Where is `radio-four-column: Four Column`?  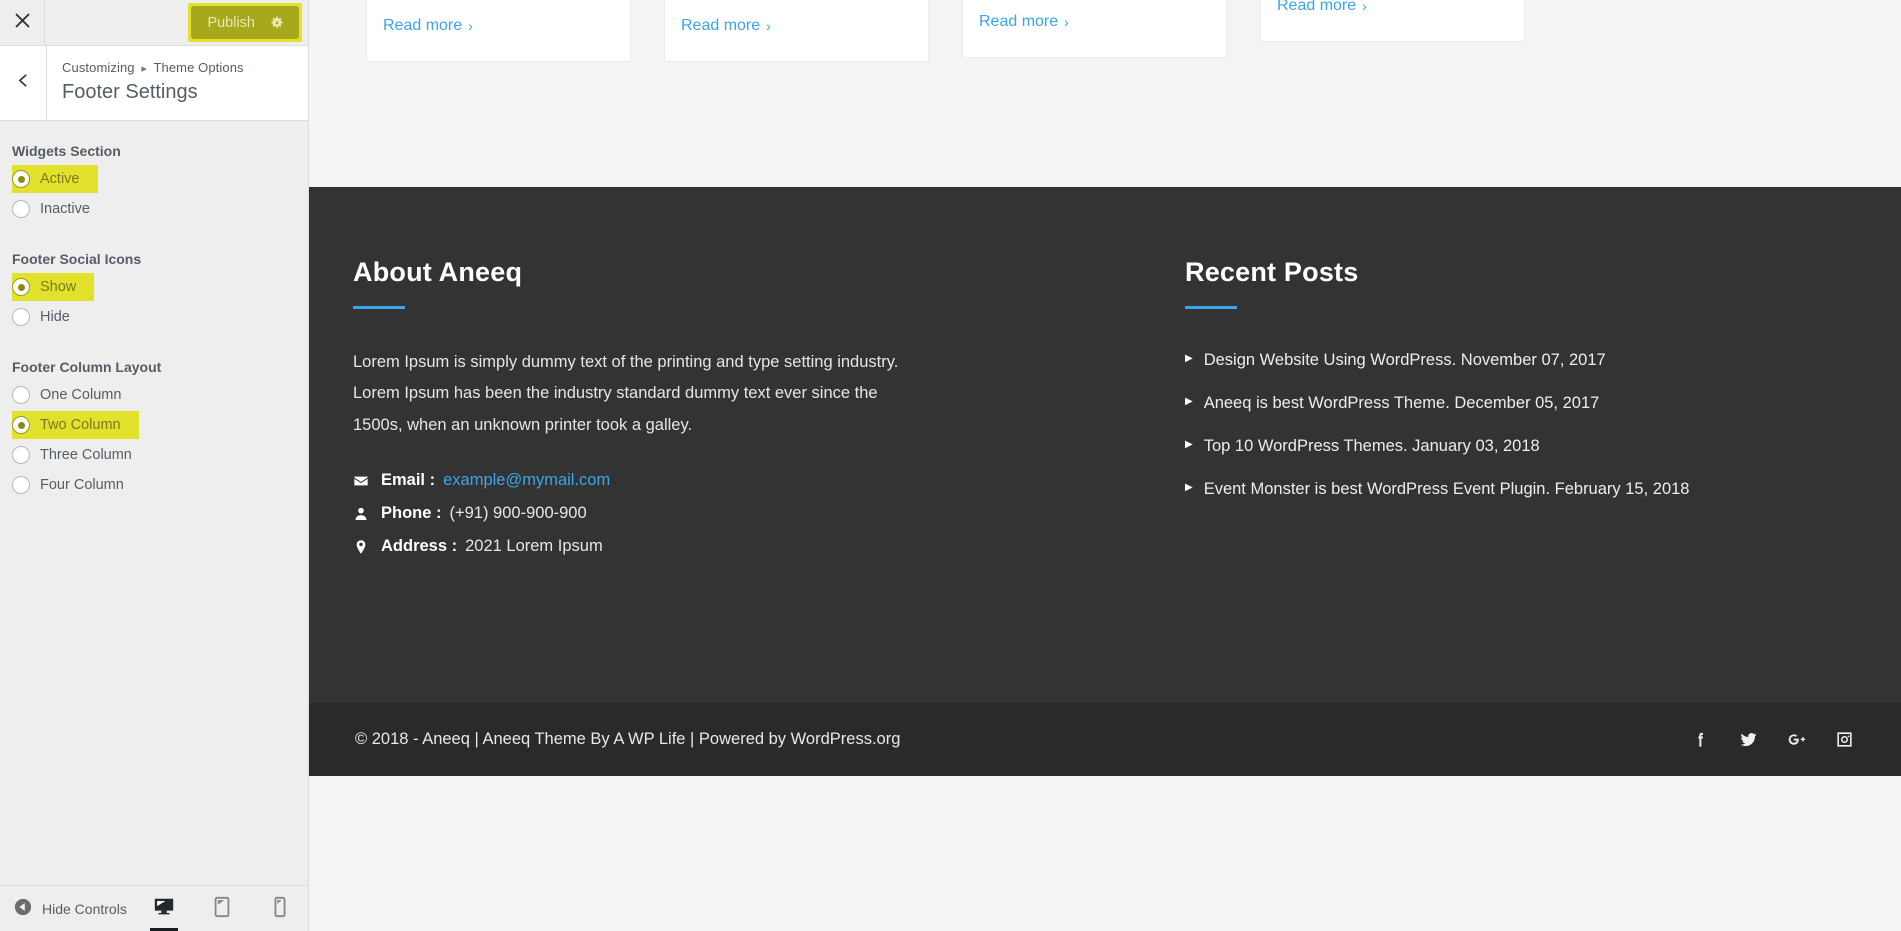
radio-four-column: Four Column is located at coordinates (71, 485).